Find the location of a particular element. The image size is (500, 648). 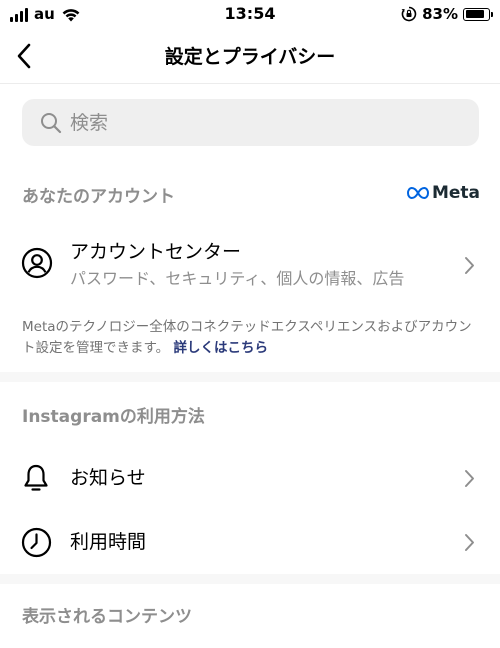

header: 設定とプライバシー is located at coordinates (250, 57).